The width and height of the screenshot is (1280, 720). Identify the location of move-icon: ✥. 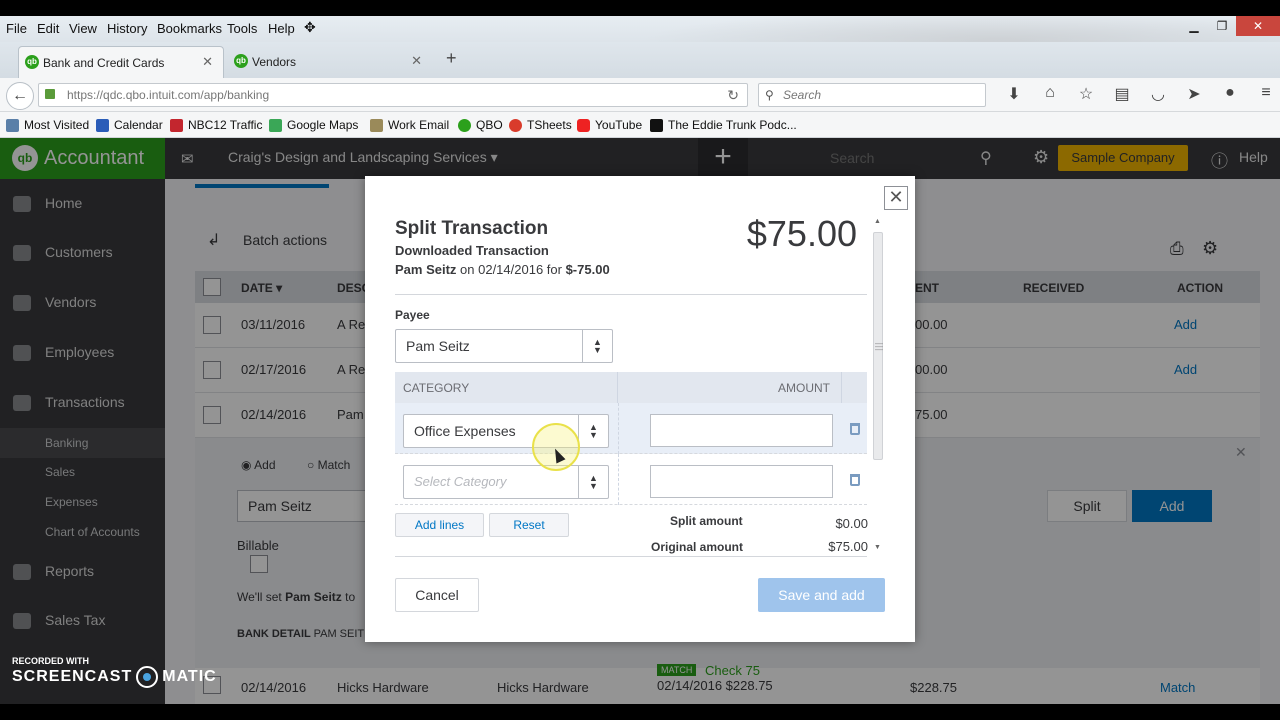
(310, 27).